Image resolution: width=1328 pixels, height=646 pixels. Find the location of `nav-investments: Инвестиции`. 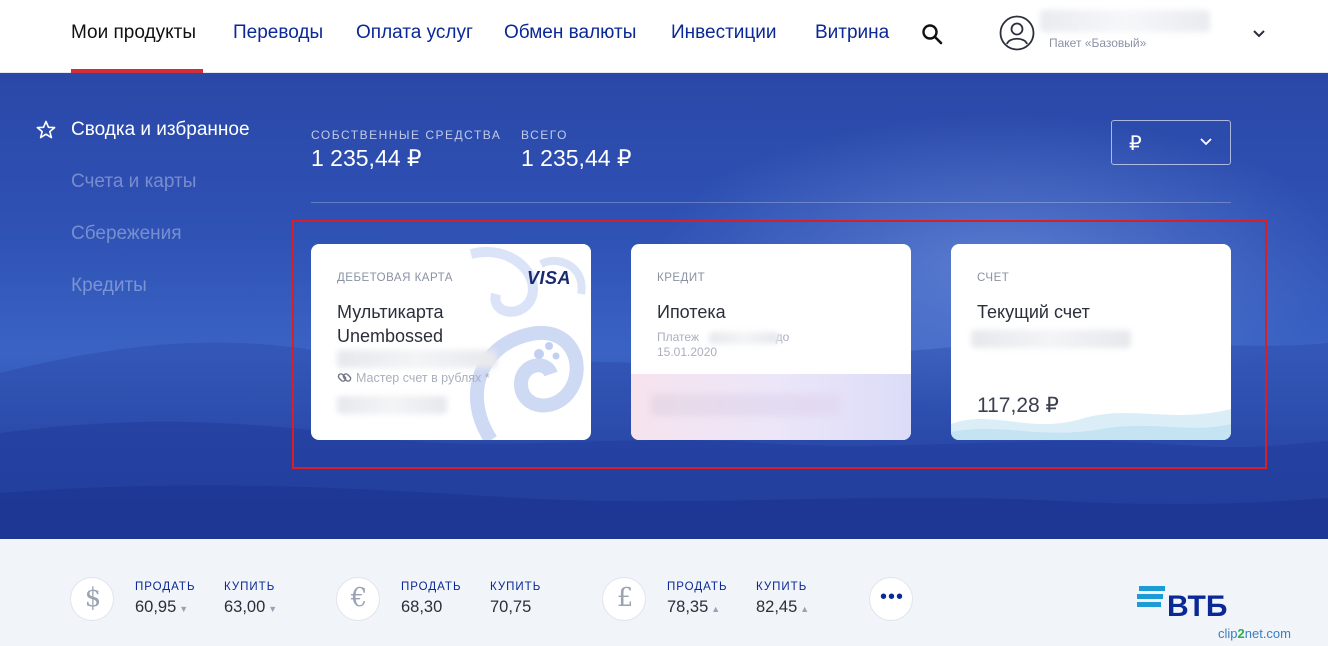

nav-investments: Инвестиции is located at coordinates (724, 33).